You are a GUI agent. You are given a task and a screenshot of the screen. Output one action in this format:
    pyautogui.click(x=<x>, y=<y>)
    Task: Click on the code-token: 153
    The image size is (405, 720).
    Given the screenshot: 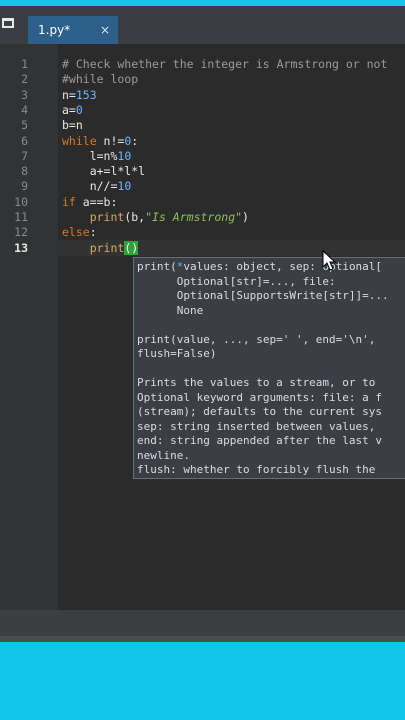 What is the action you would take?
    pyautogui.click(x=86, y=95)
    